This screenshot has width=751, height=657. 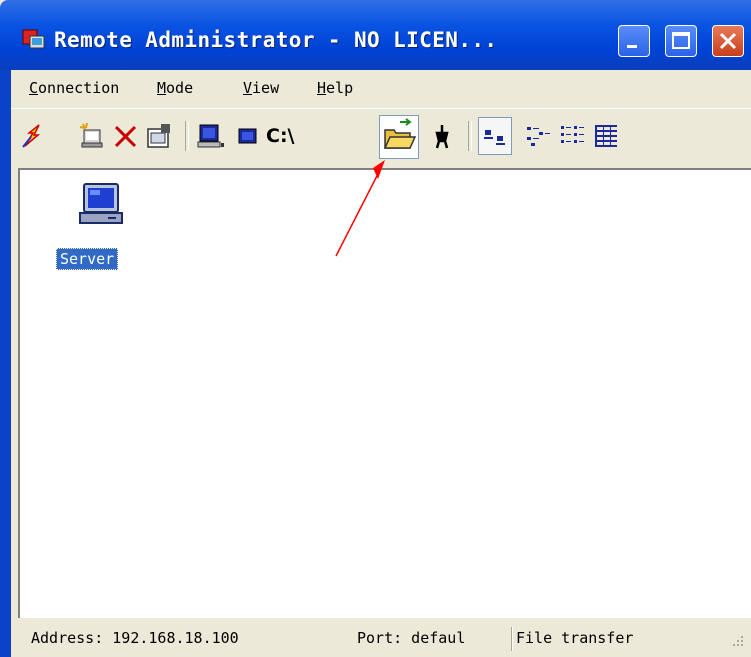 What do you see at coordinates (210, 136) in the screenshot?
I see `full-control-icon` at bounding box center [210, 136].